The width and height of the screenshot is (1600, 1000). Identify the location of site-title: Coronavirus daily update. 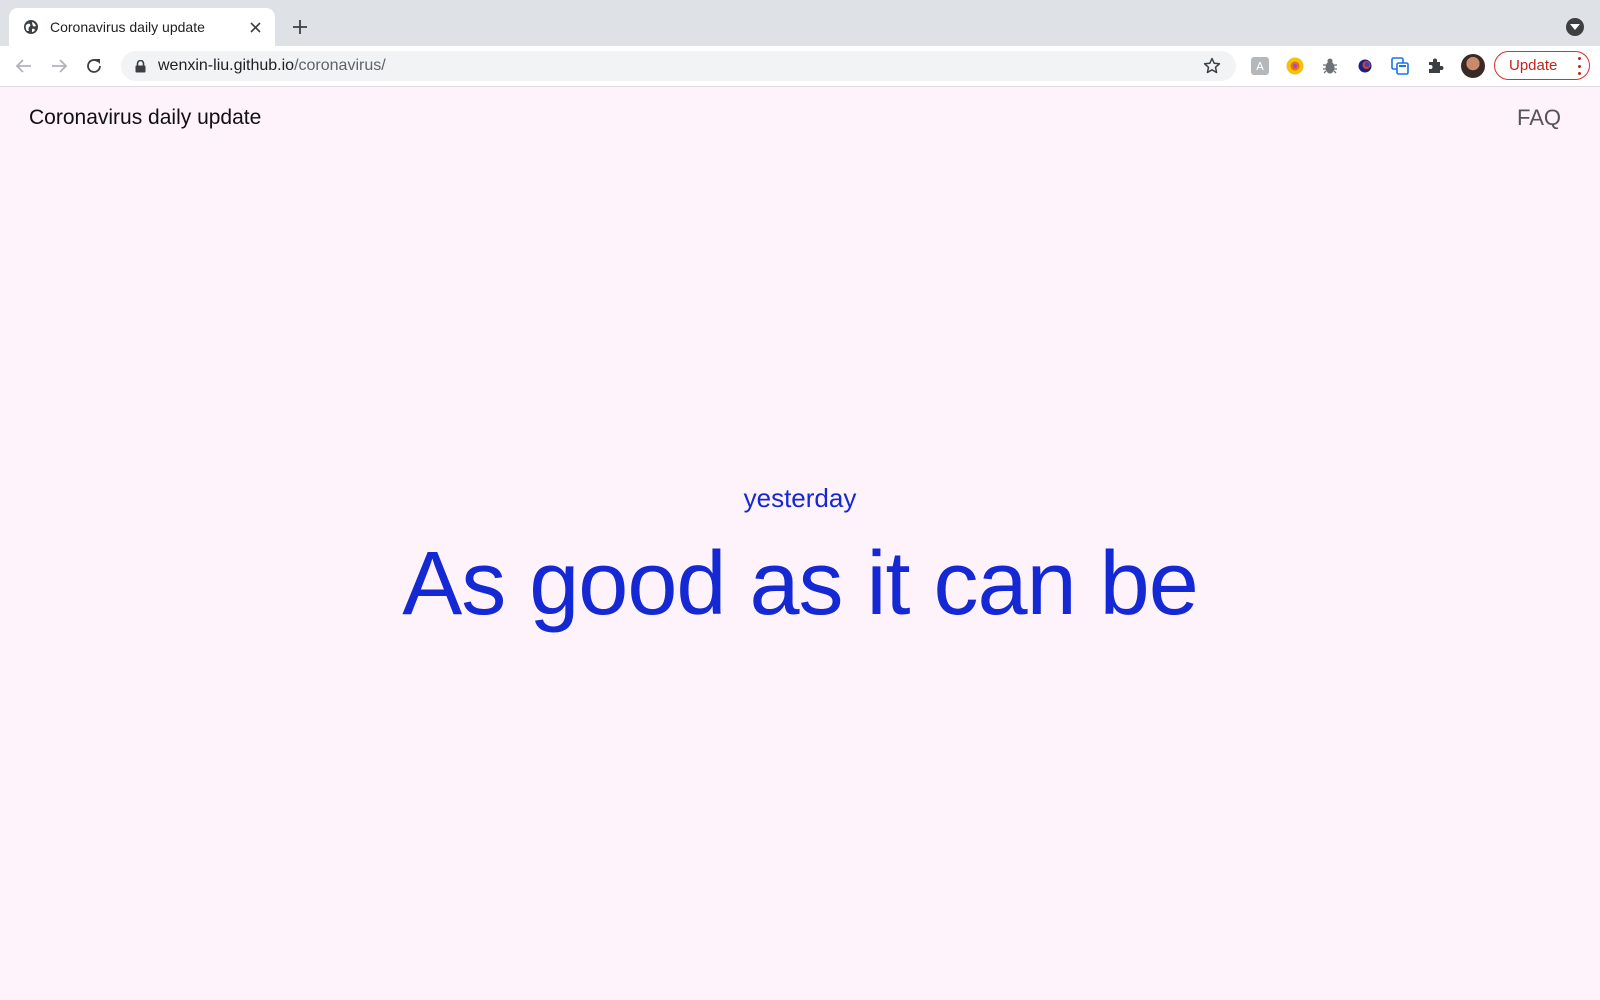
(145, 118).